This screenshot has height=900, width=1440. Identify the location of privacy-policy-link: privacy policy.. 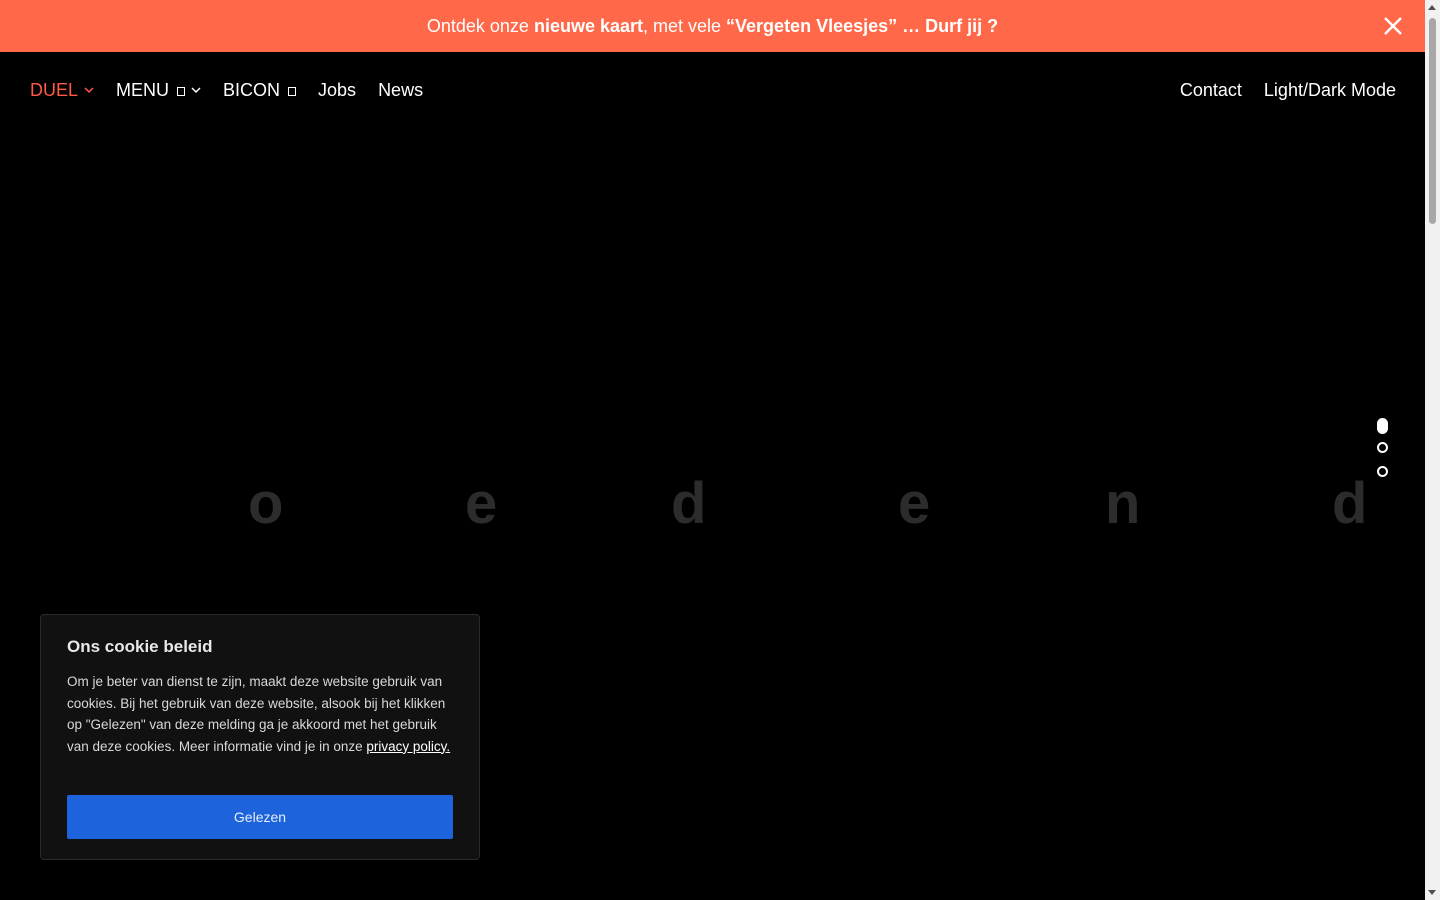
(408, 746).